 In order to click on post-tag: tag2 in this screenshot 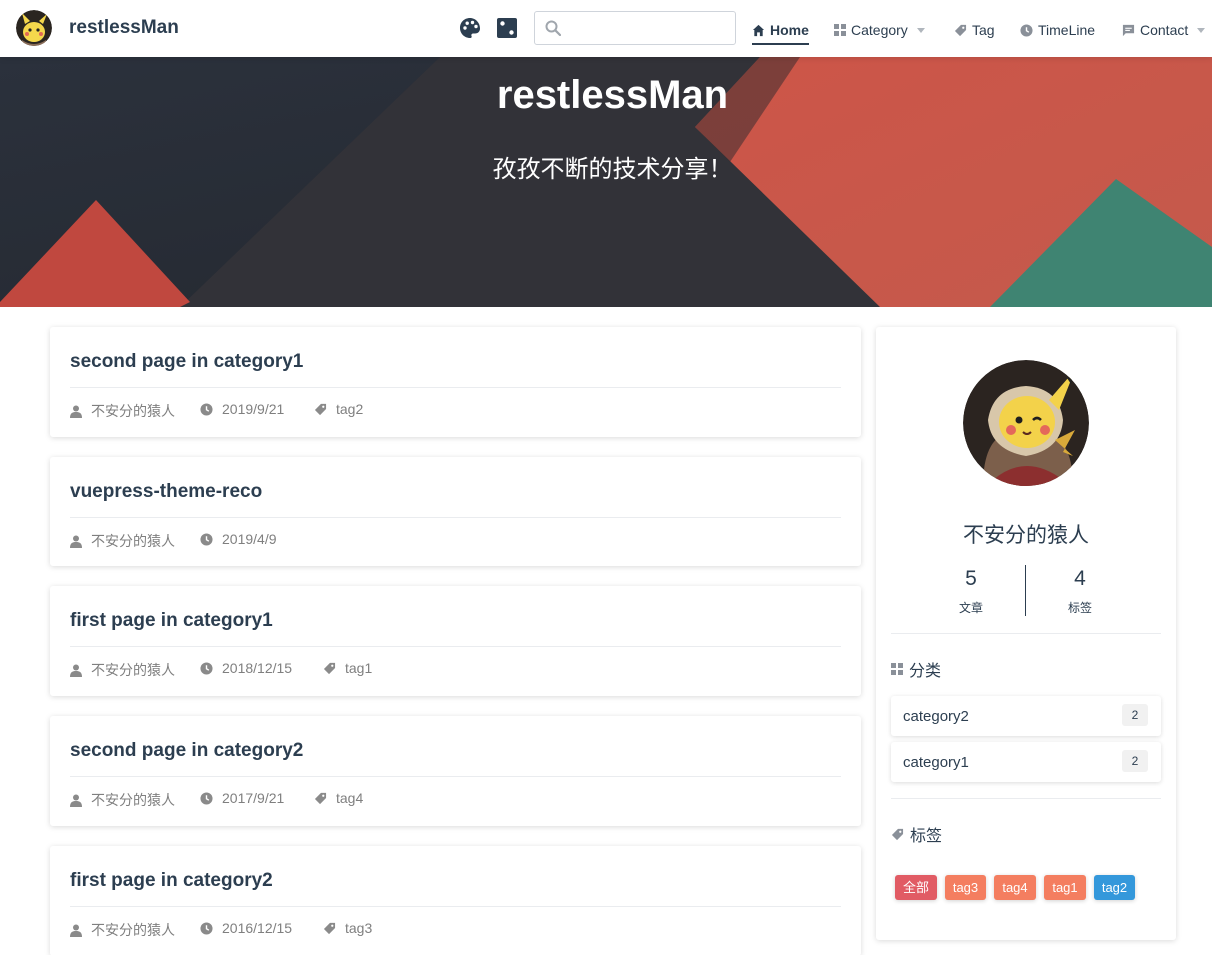, I will do `click(338, 409)`.